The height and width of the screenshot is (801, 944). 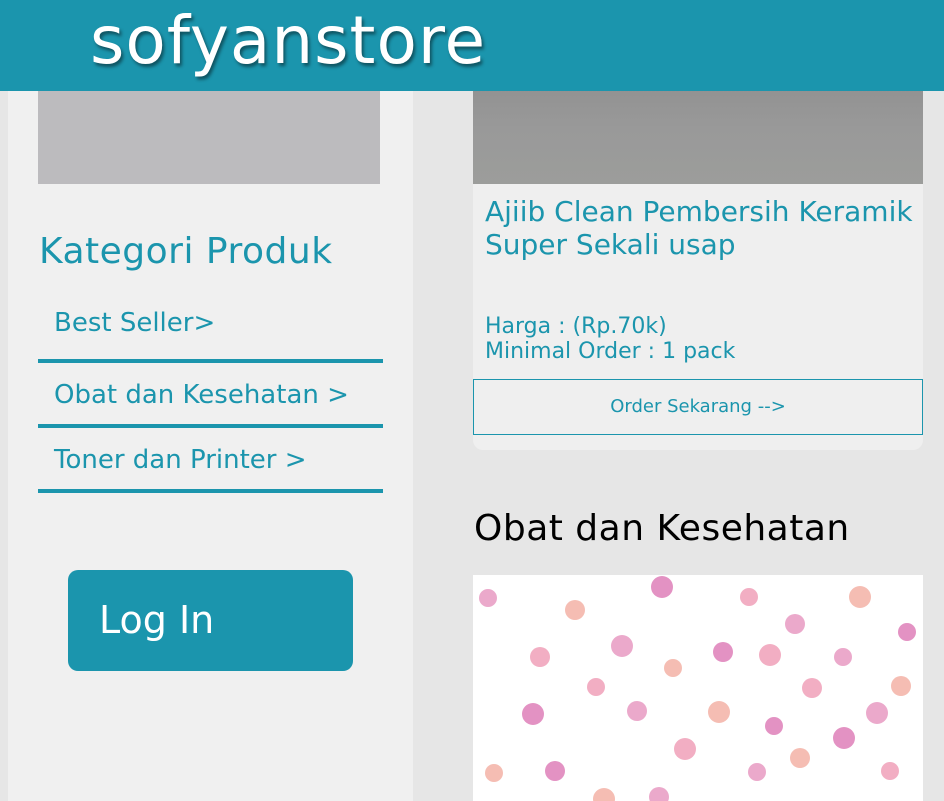 I want to click on polka-dot-pattern, so click(x=697, y=688).